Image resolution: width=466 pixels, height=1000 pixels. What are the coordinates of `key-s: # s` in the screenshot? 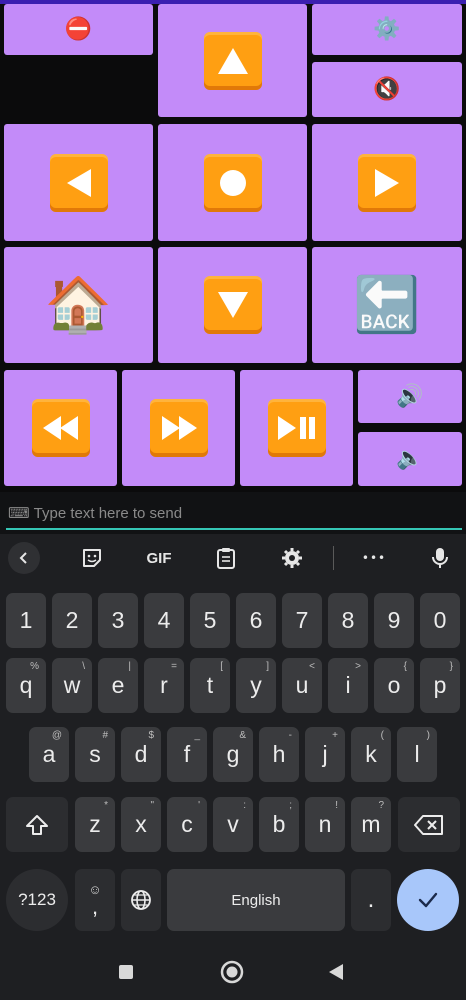 It's located at (95, 754).